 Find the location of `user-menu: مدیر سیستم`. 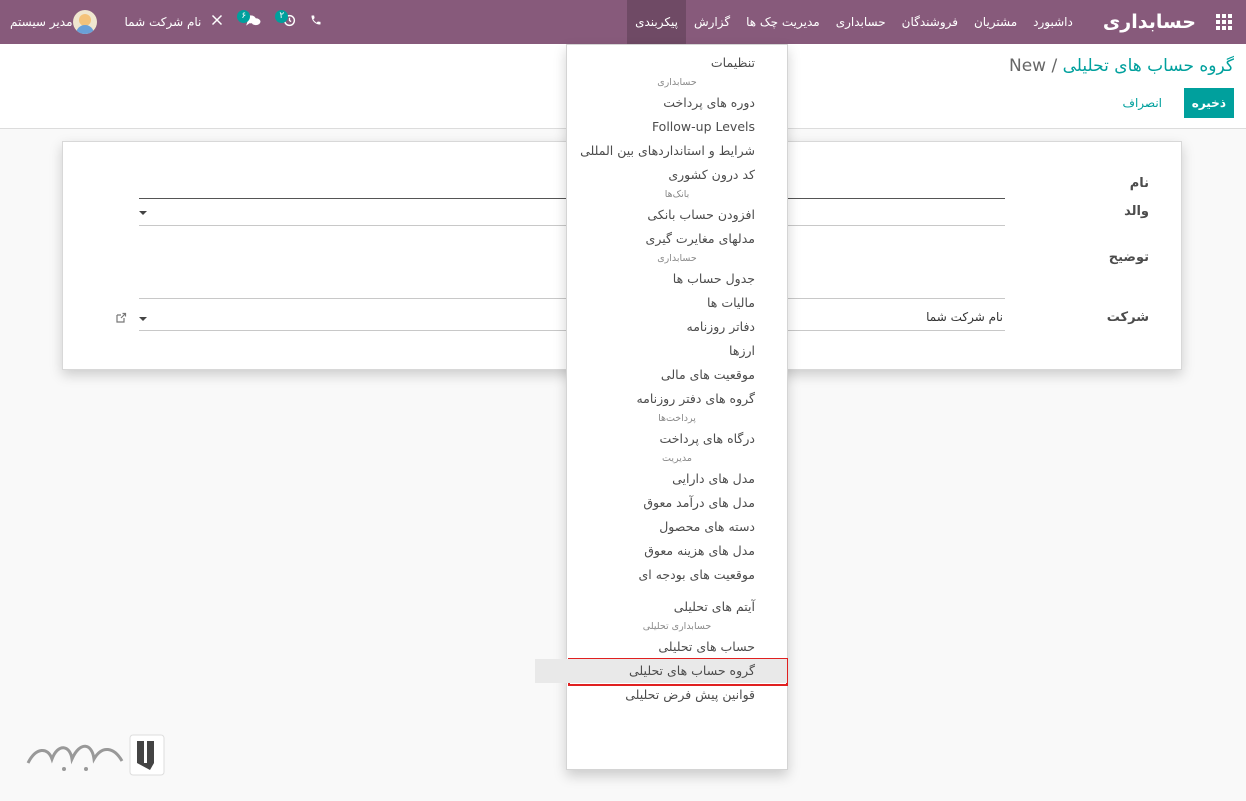

user-menu: مدیر سیستم is located at coordinates (56, 22).